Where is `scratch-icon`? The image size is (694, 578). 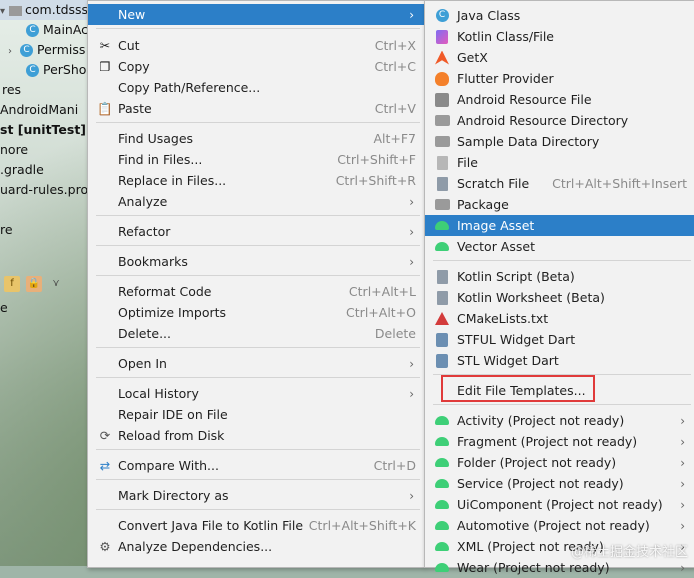 scratch-icon is located at coordinates (442, 184).